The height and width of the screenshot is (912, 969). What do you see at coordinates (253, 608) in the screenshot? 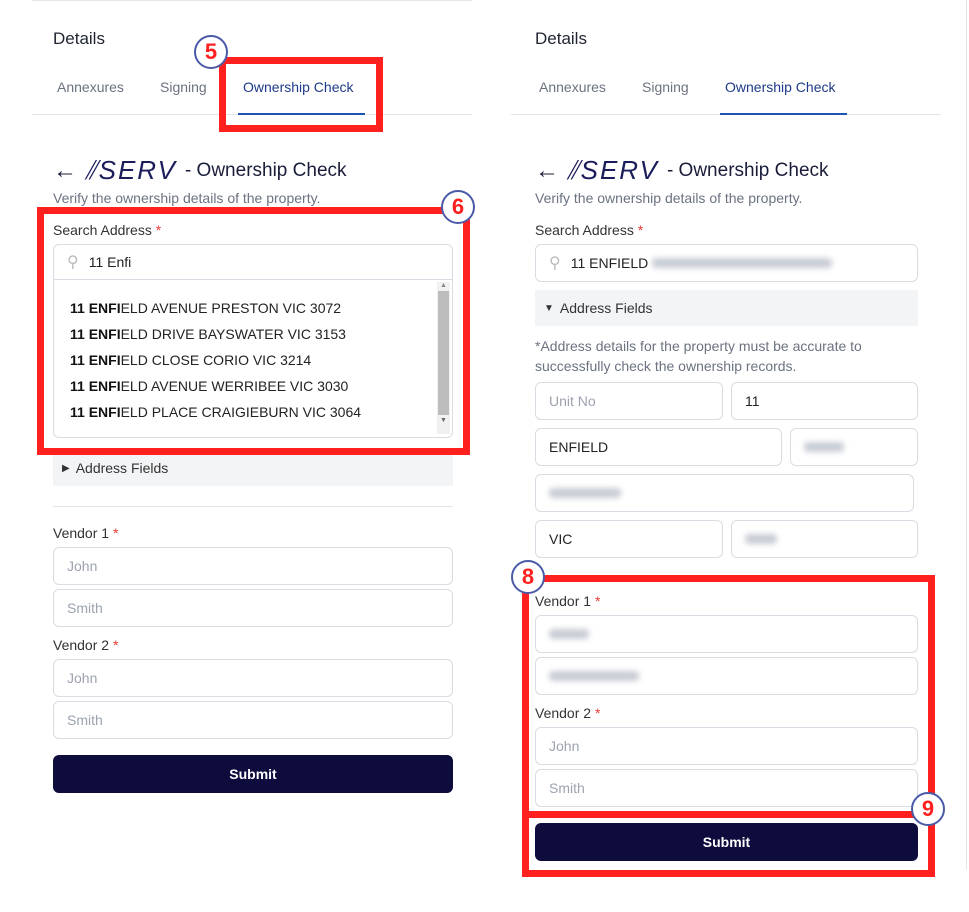
I see `vendor1-last-name-input: Smith` at bounding box center [253, 608].